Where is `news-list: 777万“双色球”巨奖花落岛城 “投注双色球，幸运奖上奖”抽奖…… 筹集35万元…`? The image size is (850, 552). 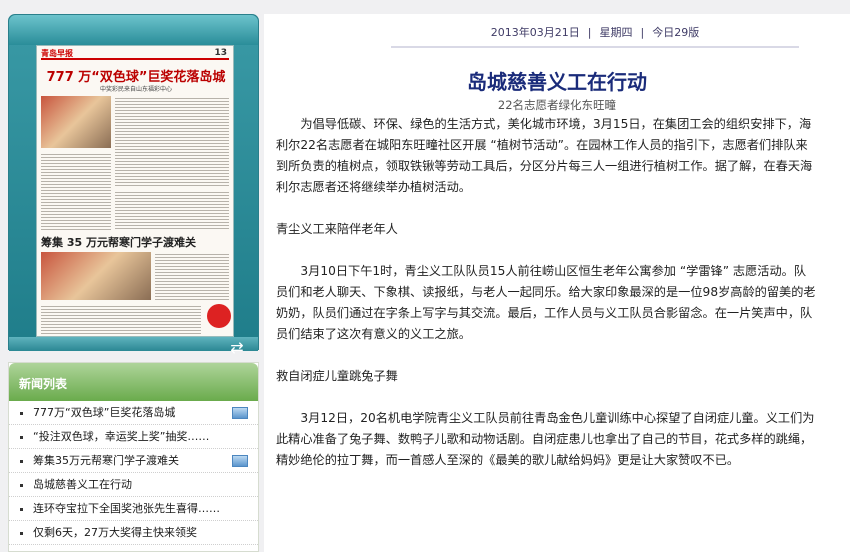 news-list: 777万“双色球”巨奖花落岛城 “投注双色球，幸运奖上奖”抽奖…… 筹集35万元… is located at coordinates (133, 473).